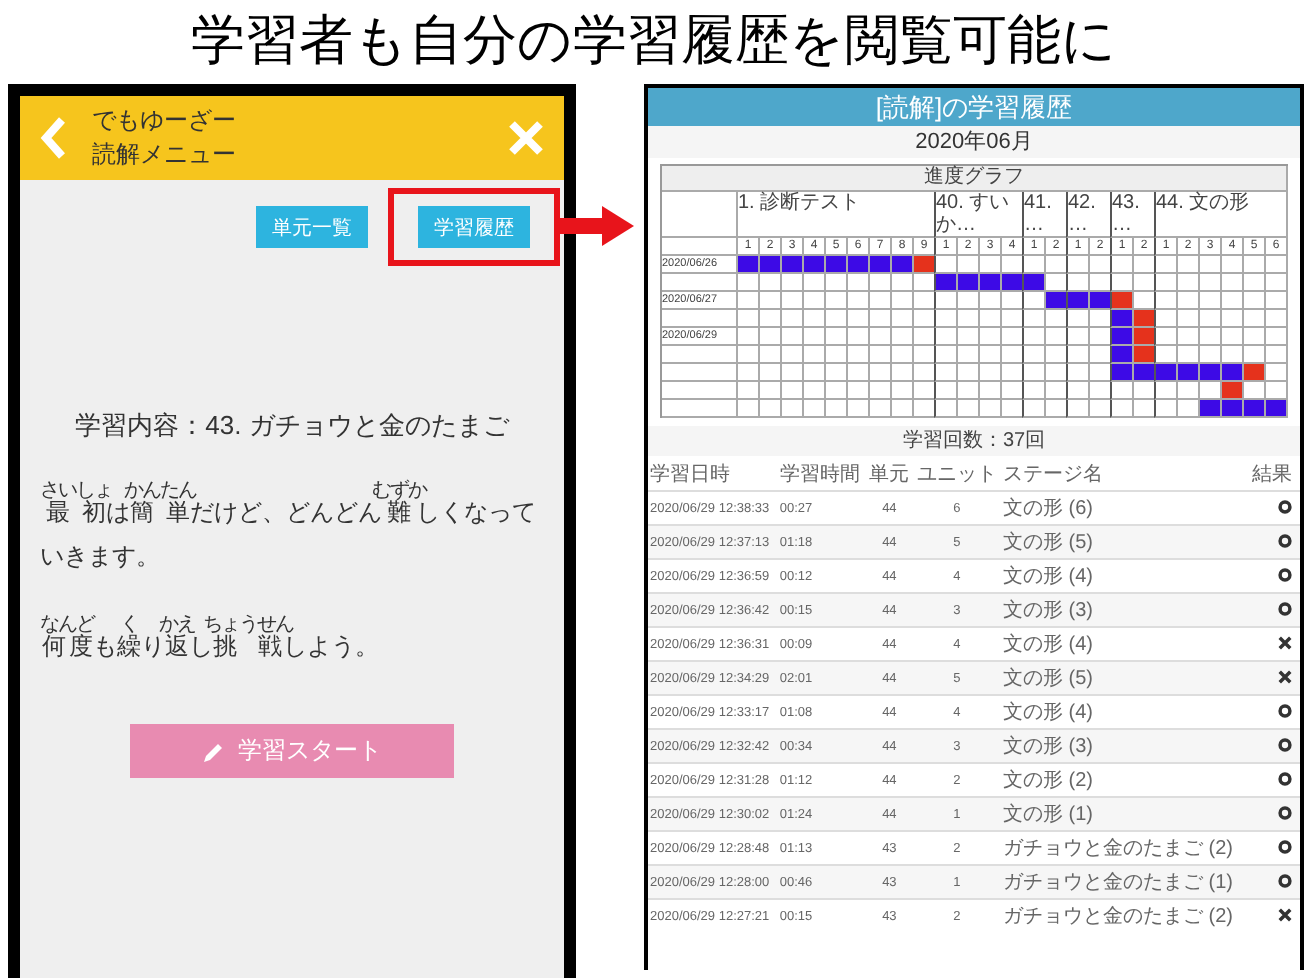 The width and height of the screenshot is (1308, 978). I want to click on table-cell: ガチョウと金のたまご (2), so click(1124, 915).